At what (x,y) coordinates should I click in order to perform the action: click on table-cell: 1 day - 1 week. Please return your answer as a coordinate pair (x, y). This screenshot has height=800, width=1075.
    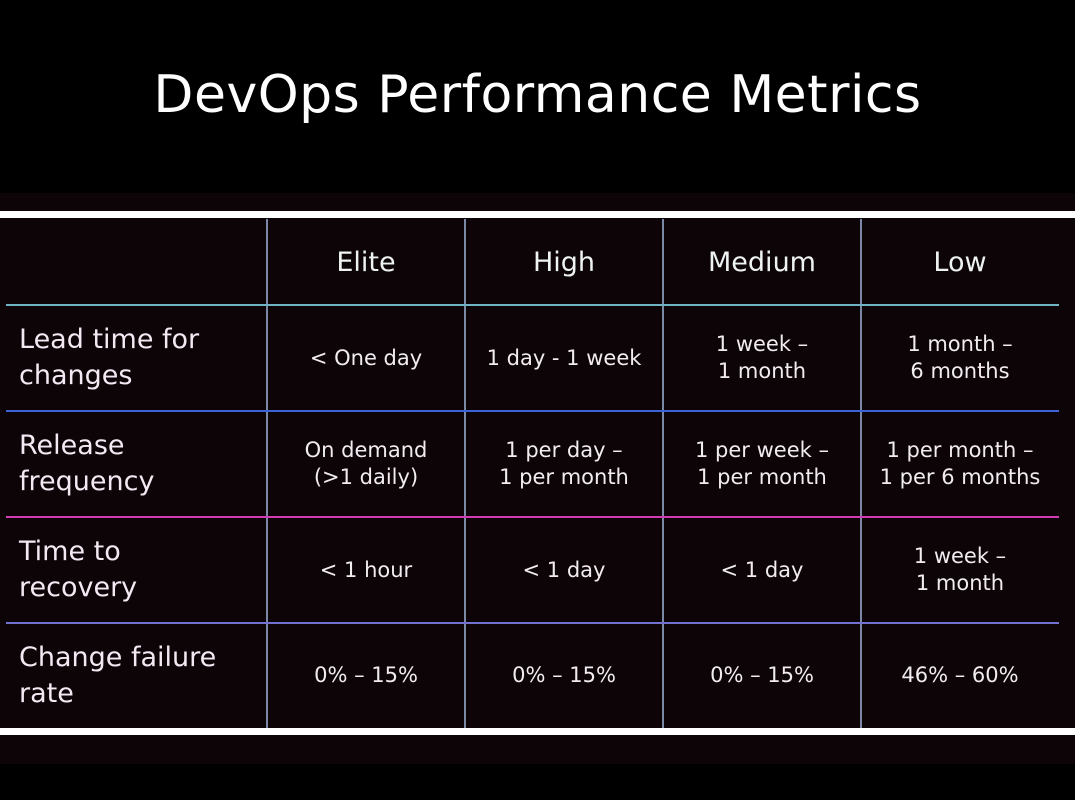
    Looking at the image, I should click on (564, 357).